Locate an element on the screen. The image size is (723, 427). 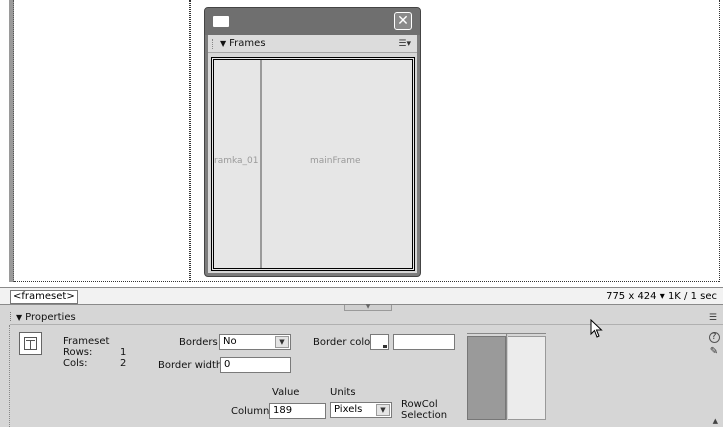
window-size: 775 x 424 is located at coordinates (631, 296).